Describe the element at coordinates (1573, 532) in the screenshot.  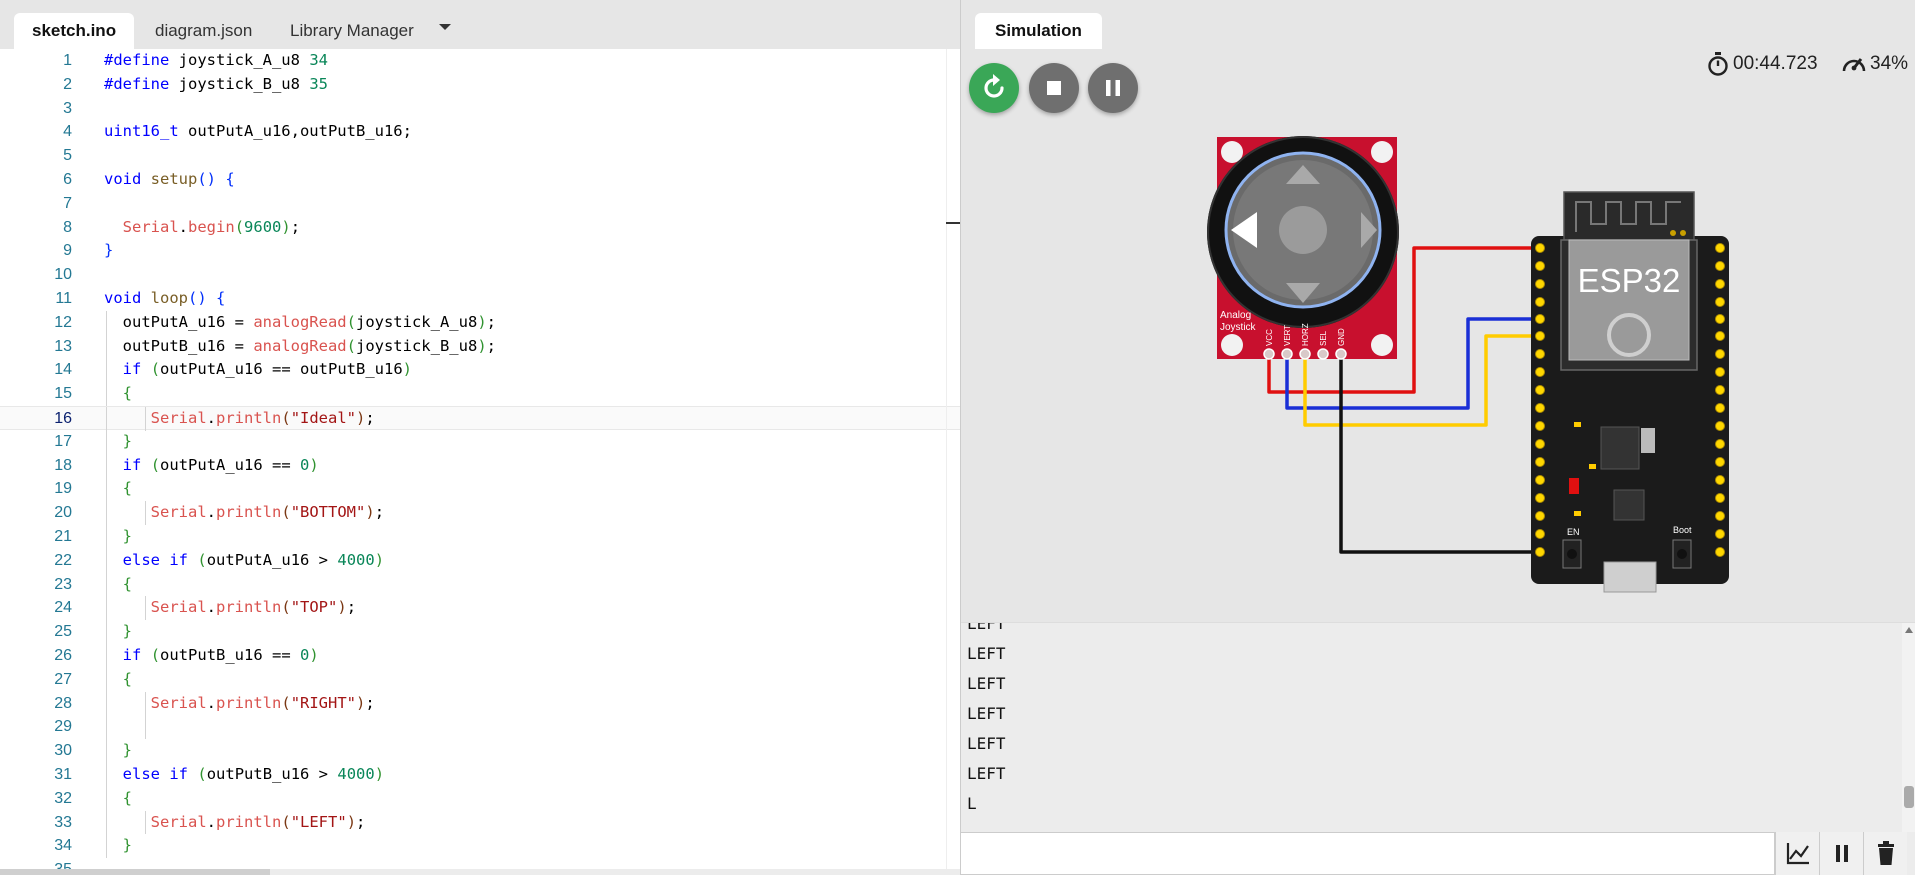
I see `en-label: EN` at that location.